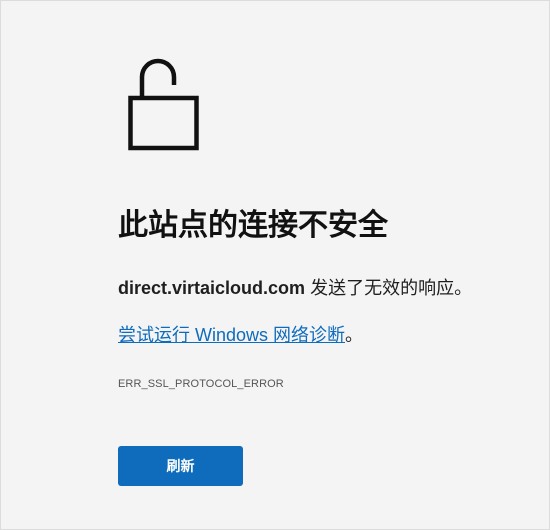 Image resolution: width=550 pixels, height=530 pixels. Describe the element at coordinates (253, 225) in the screenshot. I see `page-title: 此站点的连接不安全` at that location.